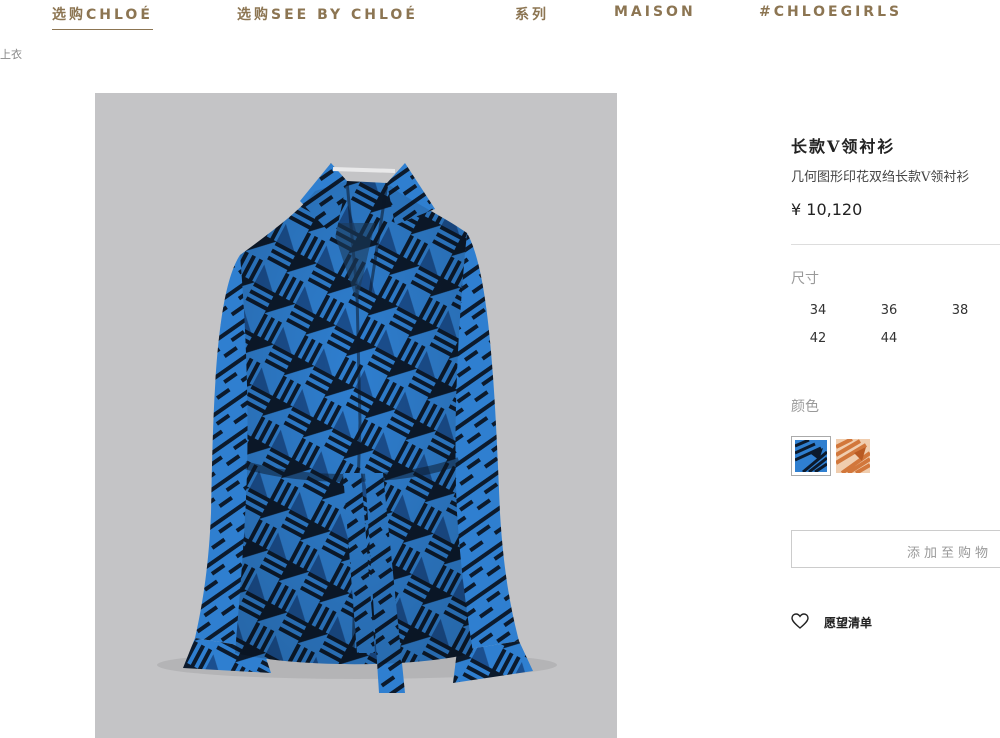  What do you see at coordinates (818, 310) in the screenshot?
I see `size-option-34: 34` at bounding box center [818, 310].